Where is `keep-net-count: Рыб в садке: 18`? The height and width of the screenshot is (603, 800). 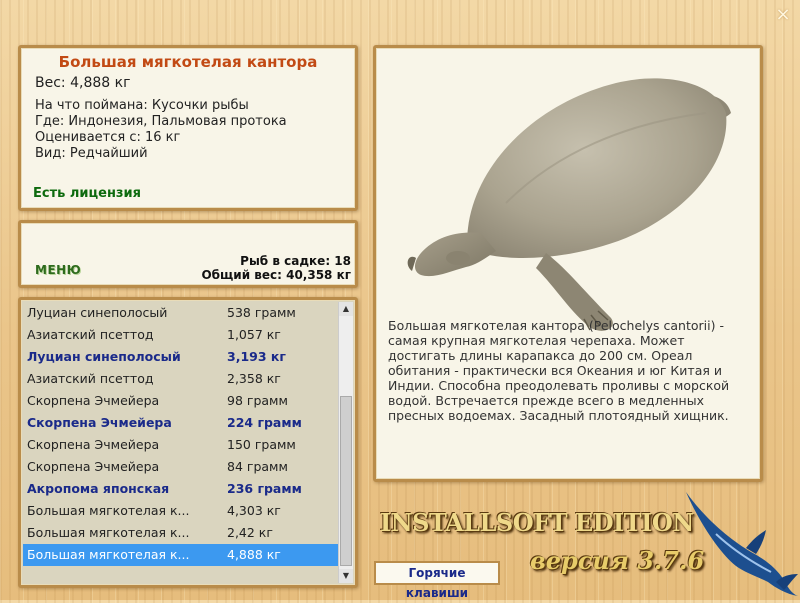
keep-net-count: Рыб в садке: 18 is located at coordinates (295, 261).